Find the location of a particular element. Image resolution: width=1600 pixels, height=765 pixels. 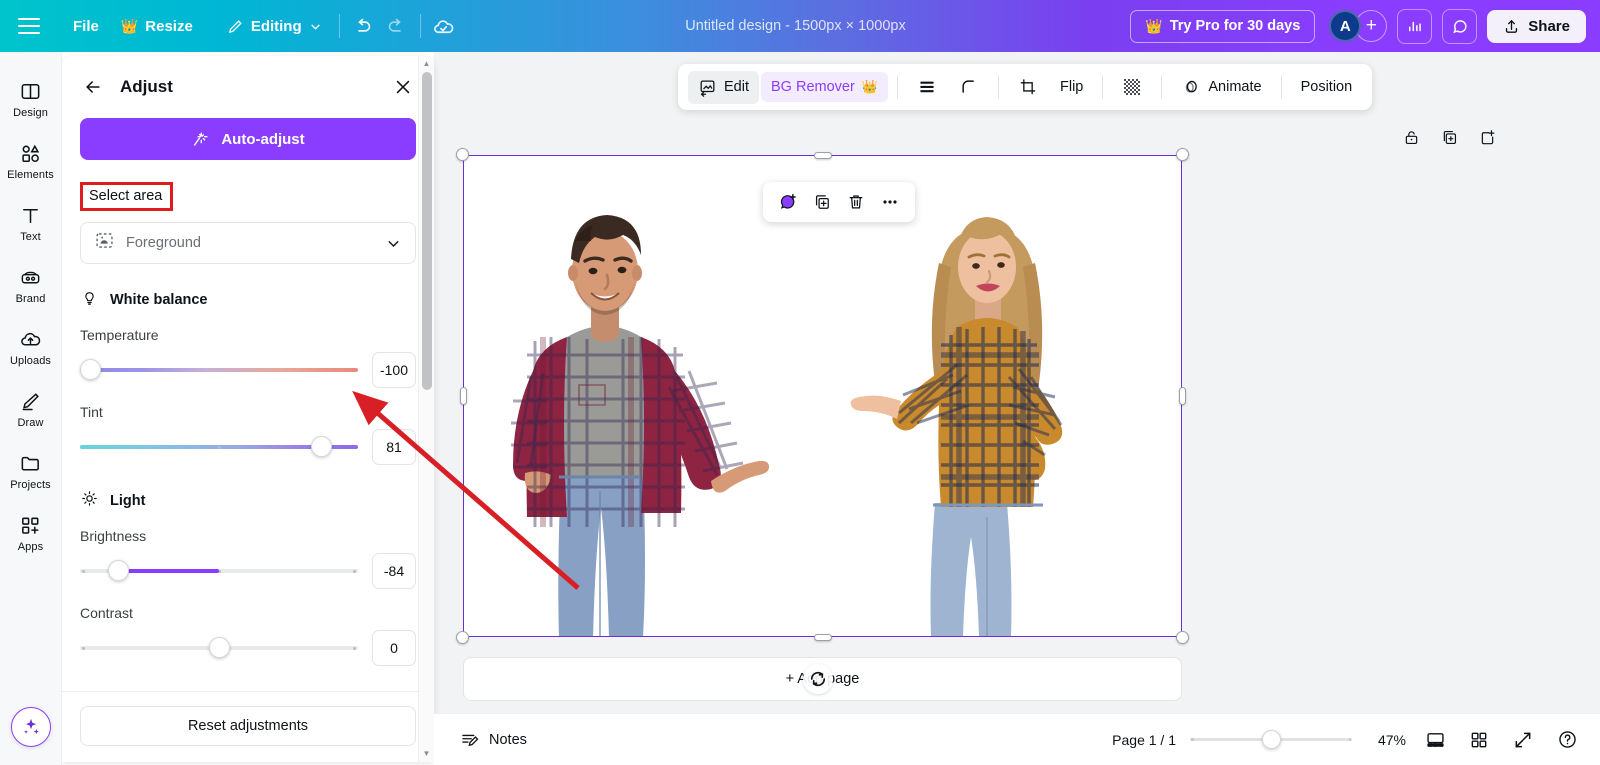

brightness-track is located at coordinates (219, 571).